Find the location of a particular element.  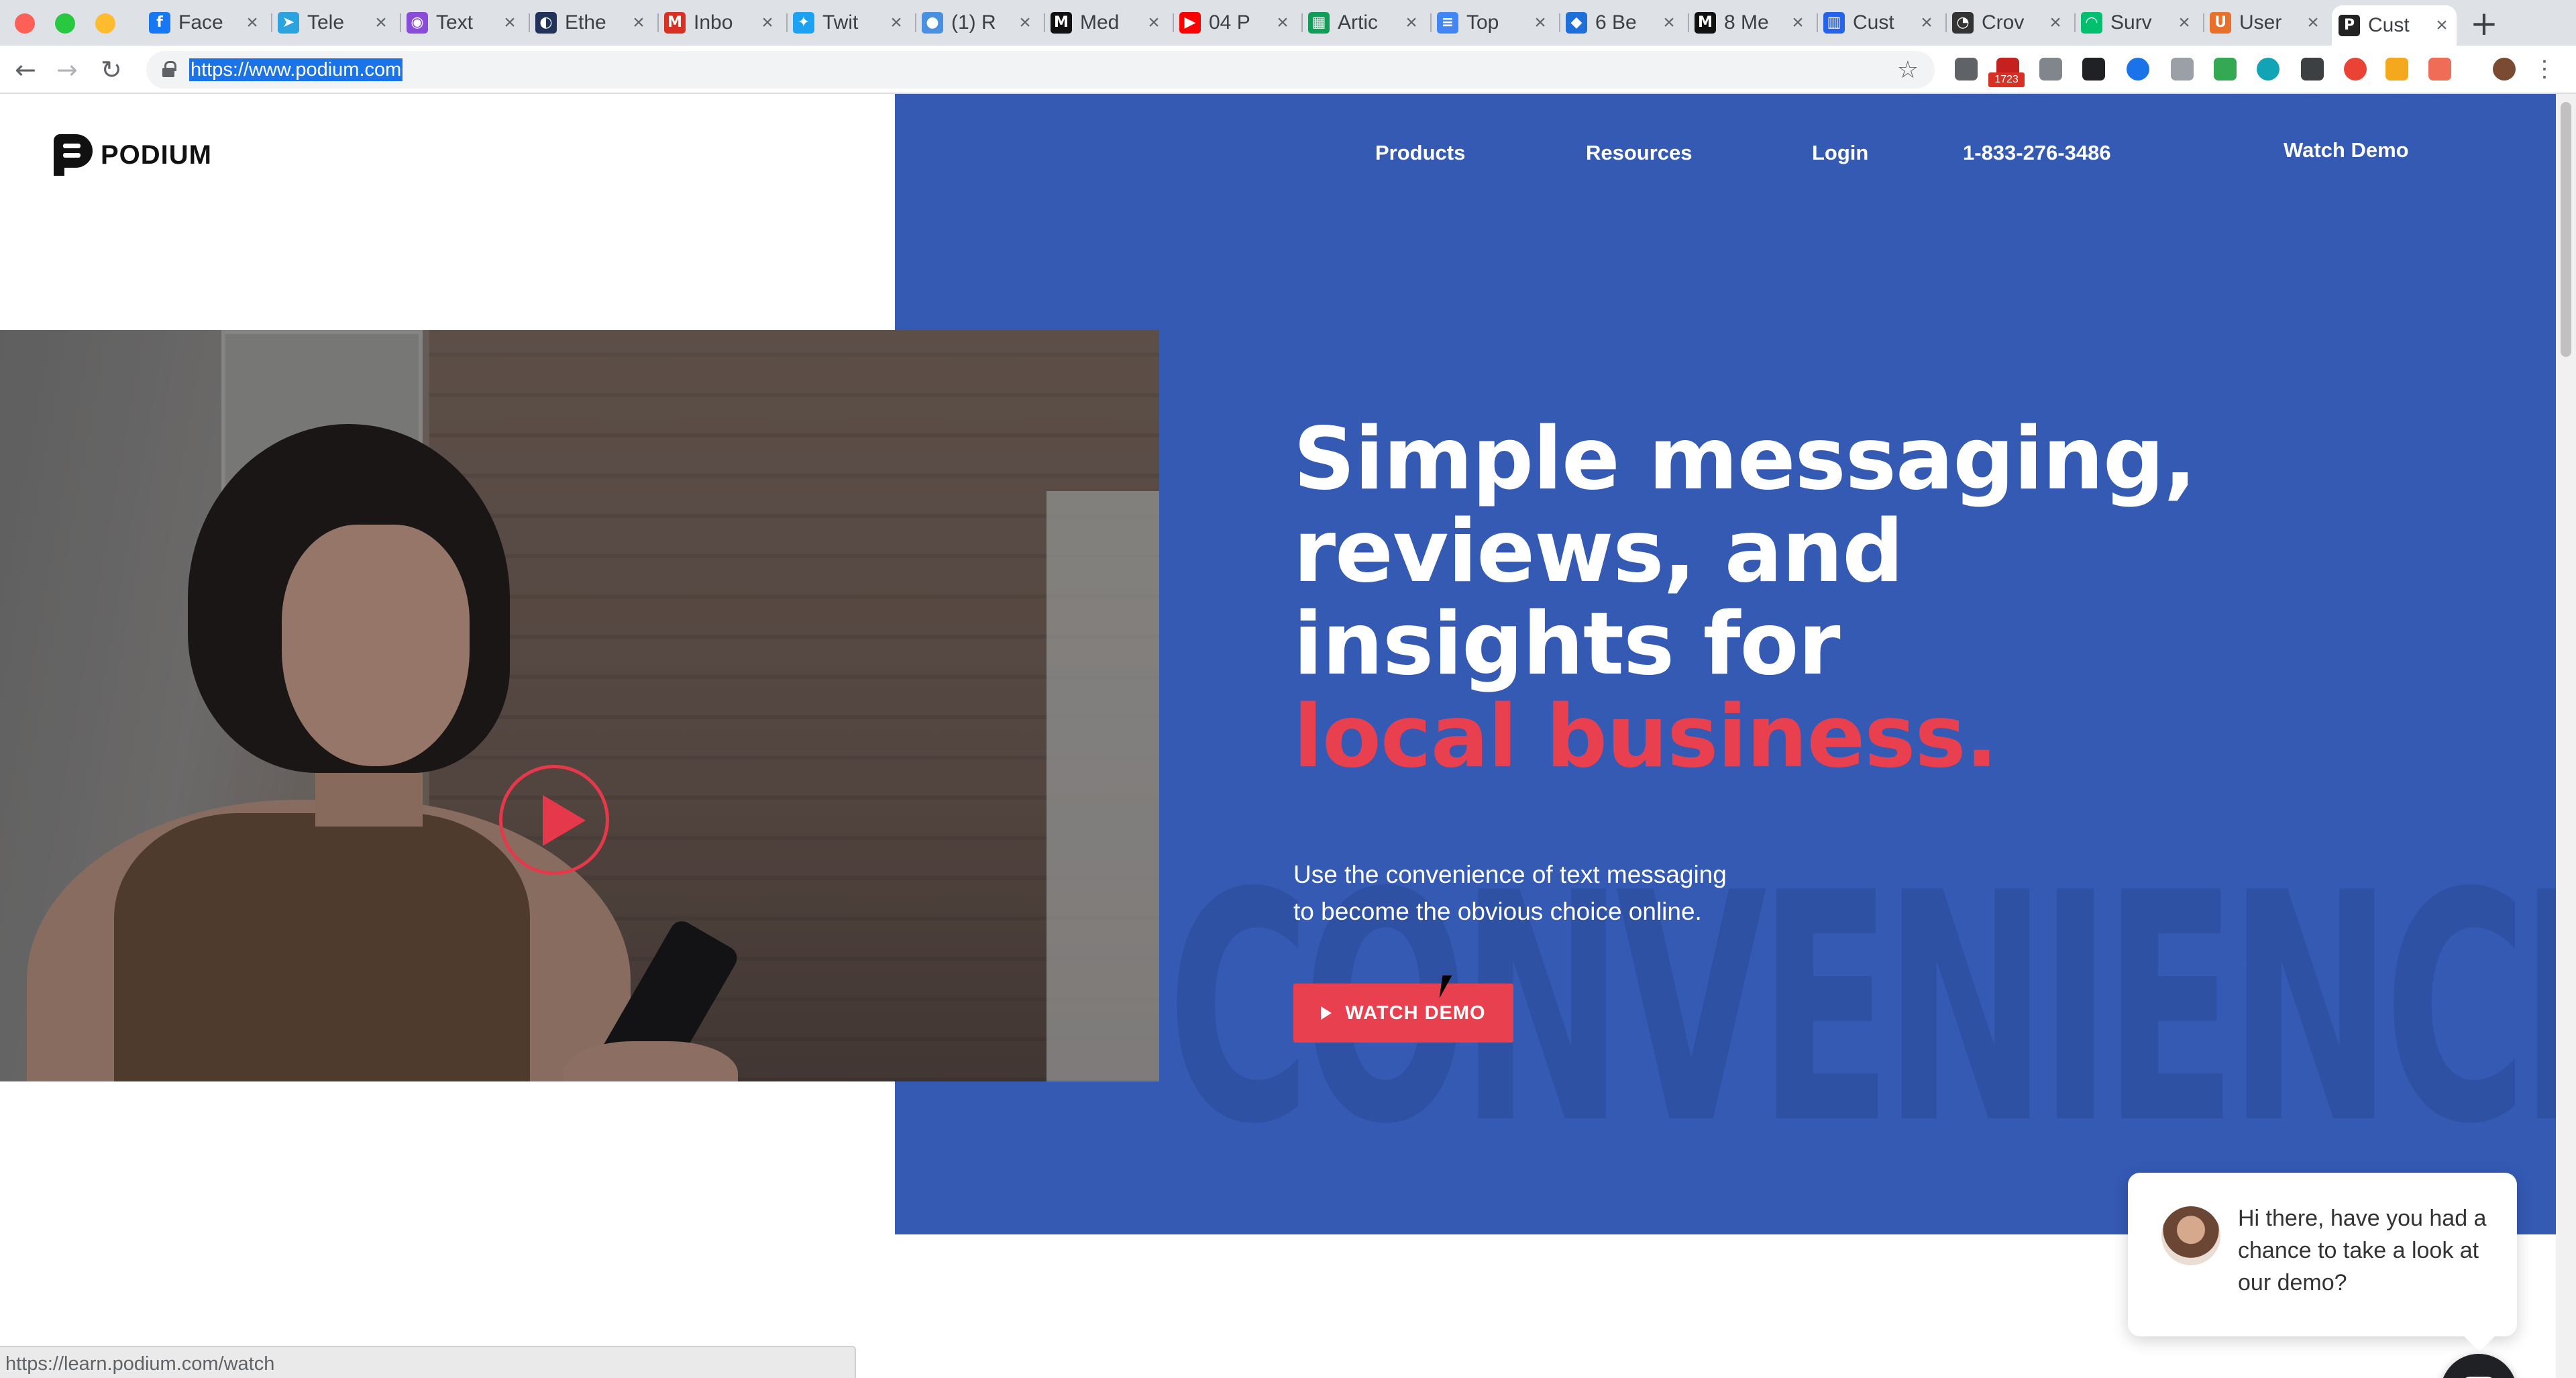

profile-avatar is located at coordinates (2504, 69).